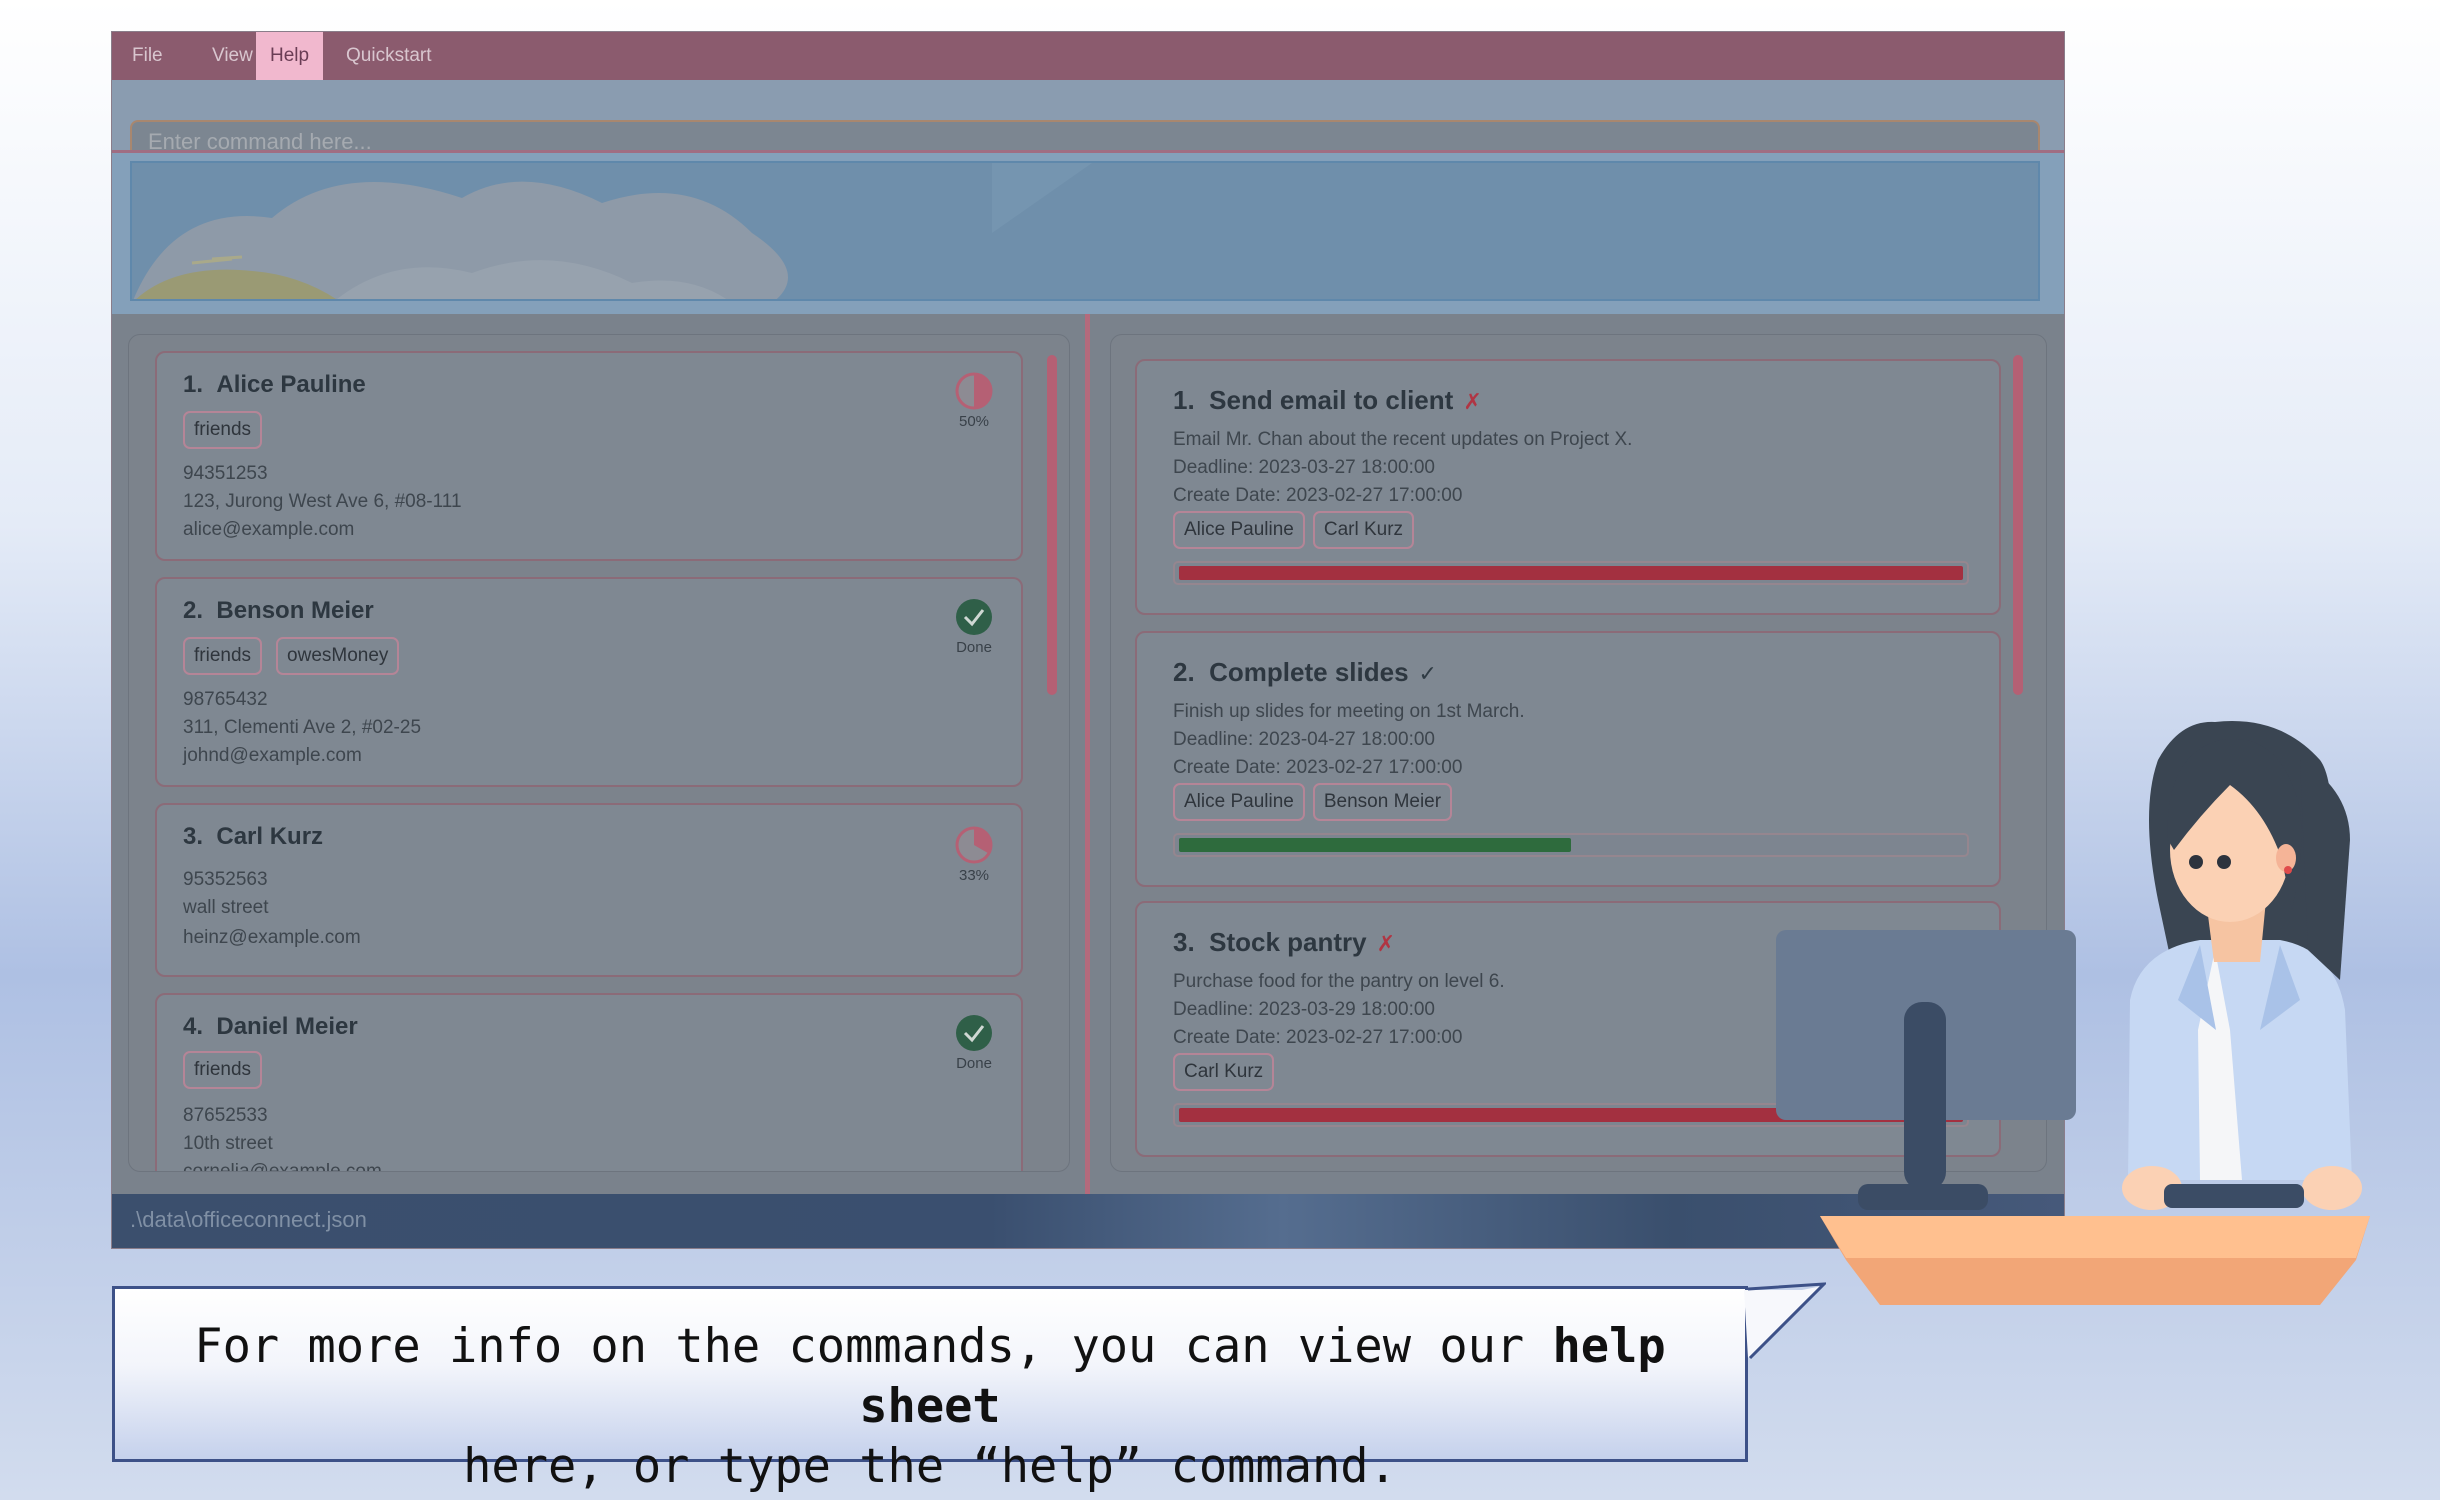 Image resolution: width=2440 pixels, height=1500 pixels. Describe the element at coordinates (147, 56) in the screenshot. I see `menu-file: File` at that location.